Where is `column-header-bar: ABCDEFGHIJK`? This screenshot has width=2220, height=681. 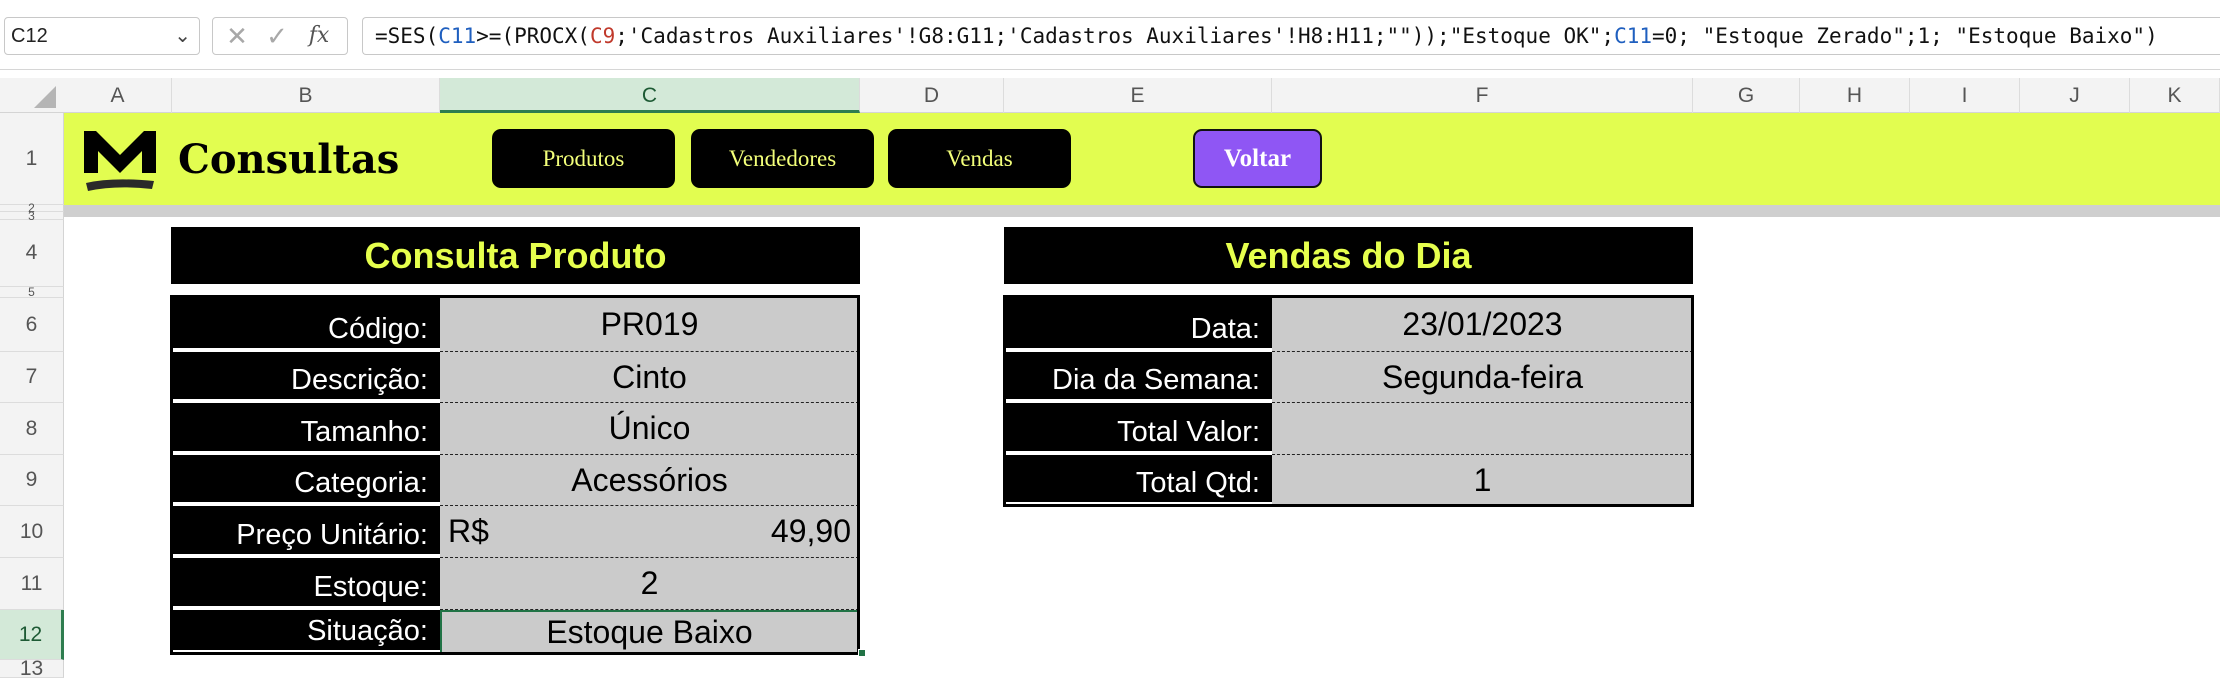
column-header-bar: ABCDEFGHIJK is located at coordinates (1110, 95).